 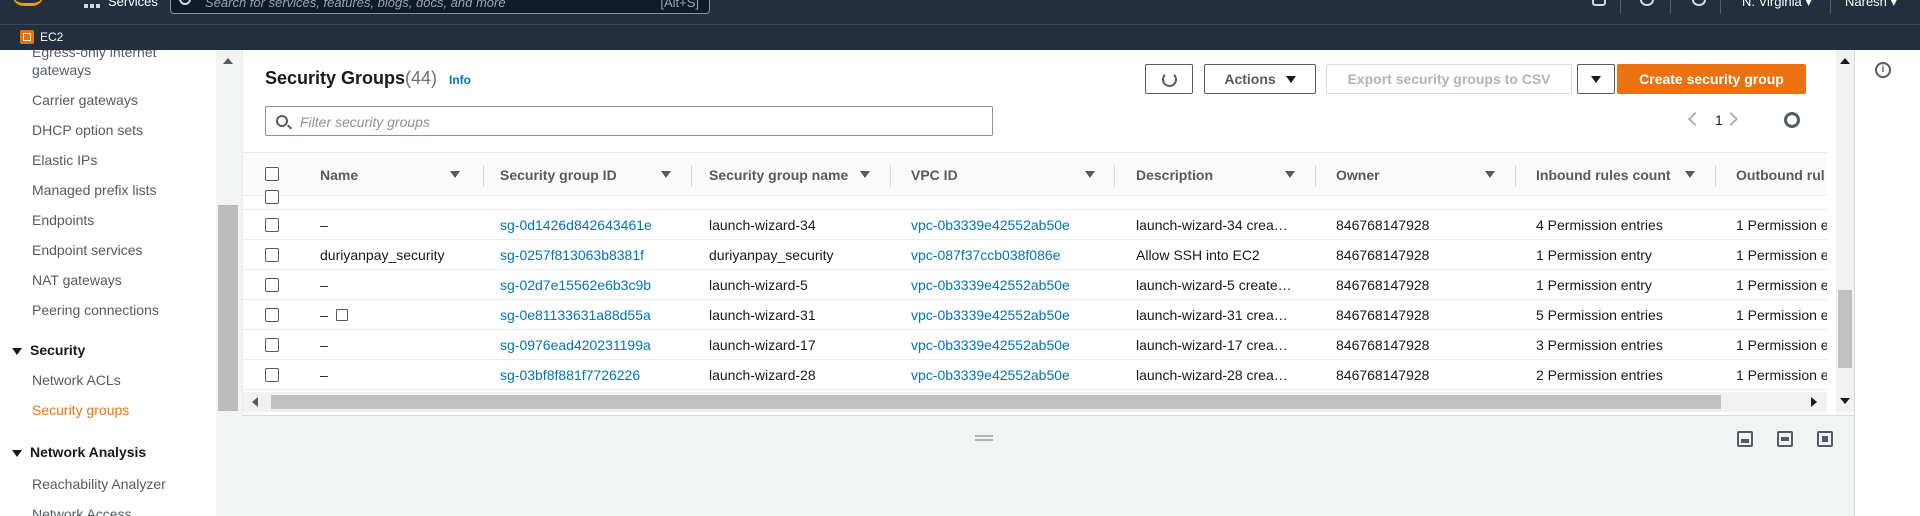 I want to click on ec2-service-icon, so click(x=27, y=37).